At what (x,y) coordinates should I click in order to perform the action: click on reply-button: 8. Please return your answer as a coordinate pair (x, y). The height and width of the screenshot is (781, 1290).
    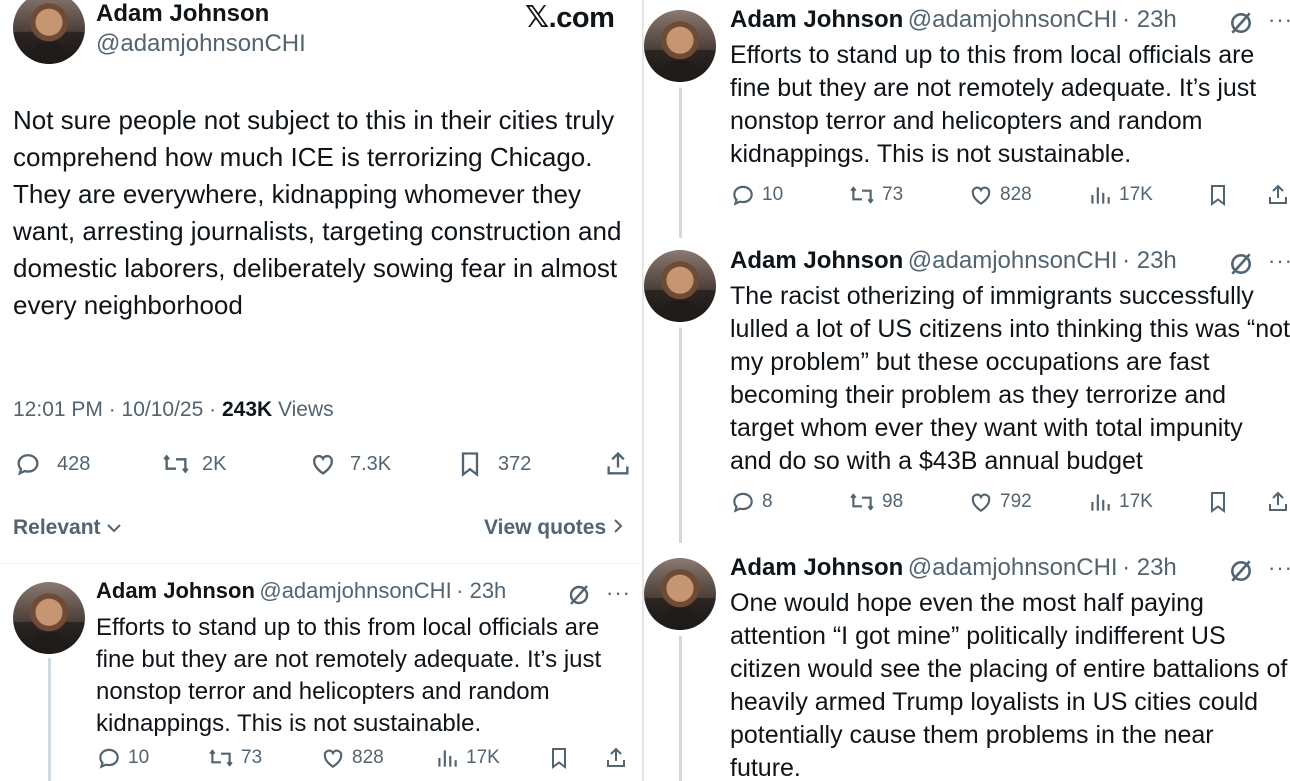
    Looking at the image, I should click on (751, 502).